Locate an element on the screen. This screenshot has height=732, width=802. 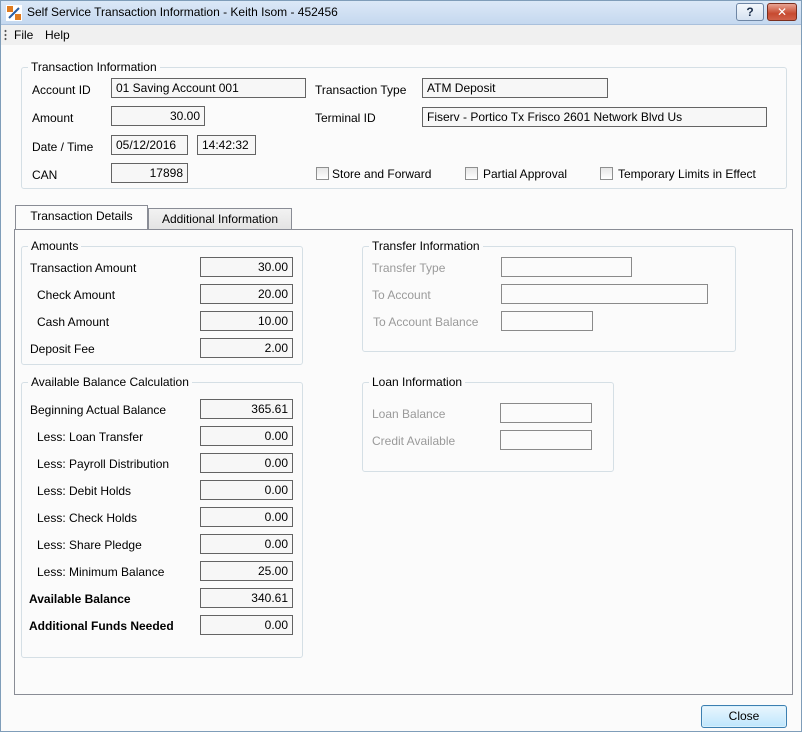
minimum-balance-field: 25.00 is located at coordinates (246, 571).